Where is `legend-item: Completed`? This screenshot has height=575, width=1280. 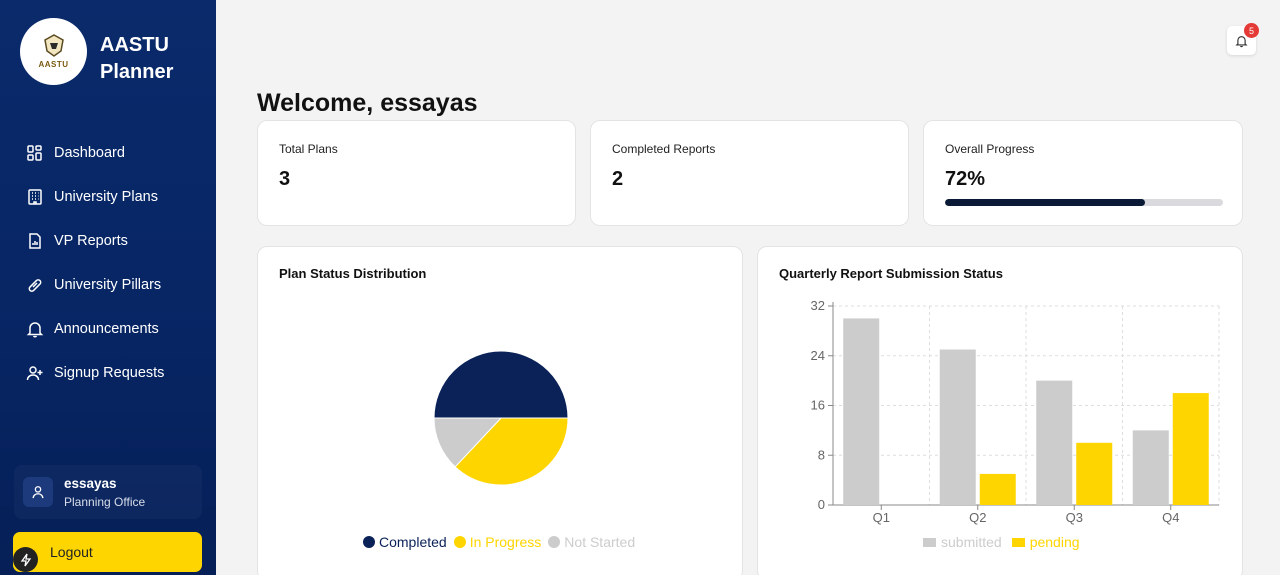
legend-item: Completed is located at coordinates (405, 542).